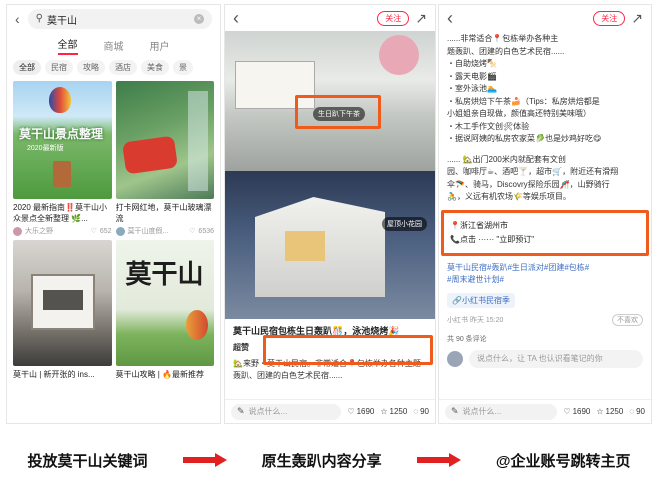  Describe the element at coordinates (62, 174) in the screenshot. I see `windmill-icon` at that location.